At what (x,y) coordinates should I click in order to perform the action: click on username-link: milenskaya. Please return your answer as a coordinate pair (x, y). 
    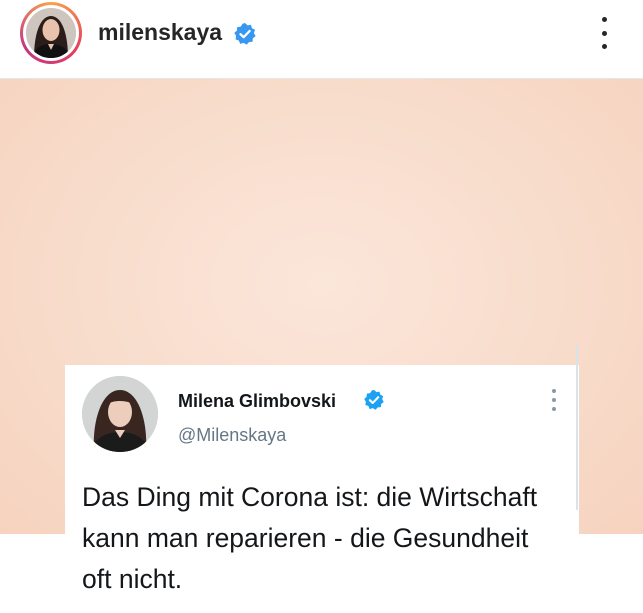
    Looking at the image, I should click on (160, 32).